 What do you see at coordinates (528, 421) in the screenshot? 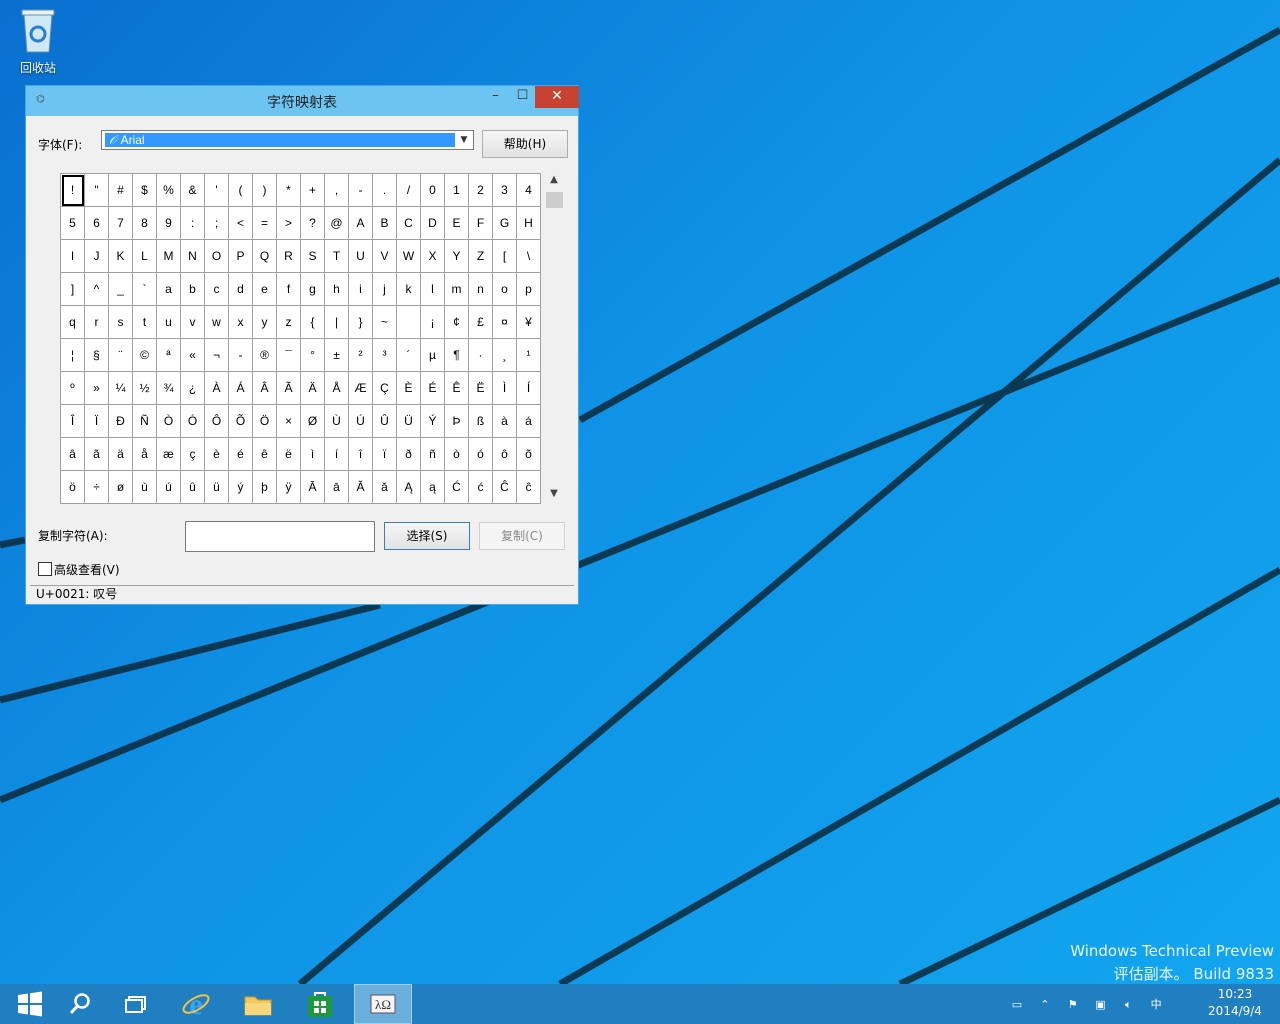
I see `character-cell: á` at bounding box center [528, 421].